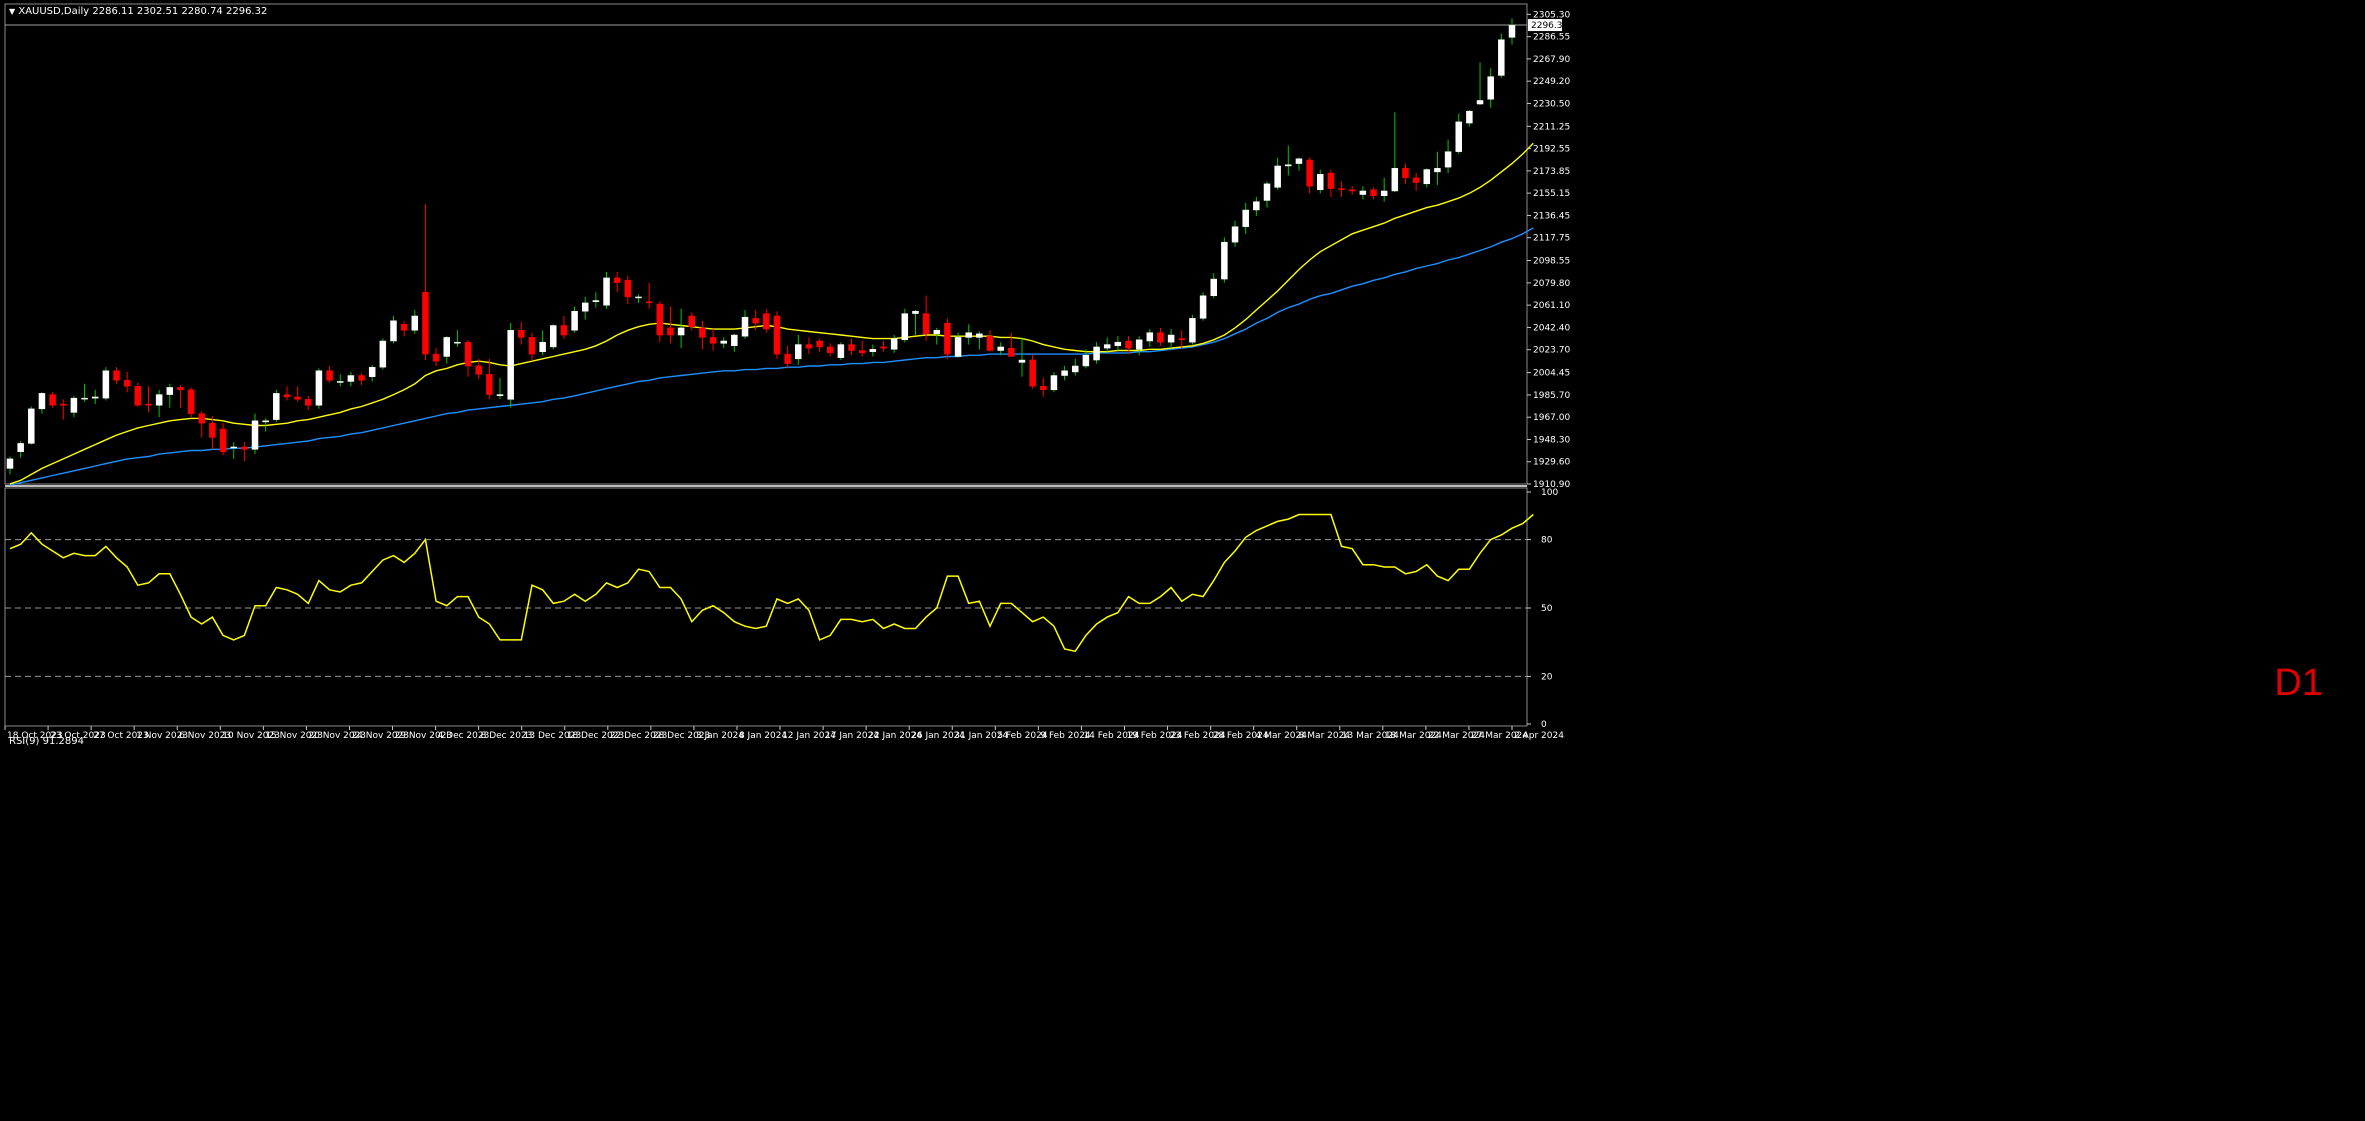 The image size is (2365, 1121). Describe the element at coordinates (12, 11) in the screenshot. I see `collapse-triangle-icon: ▼` at that location.